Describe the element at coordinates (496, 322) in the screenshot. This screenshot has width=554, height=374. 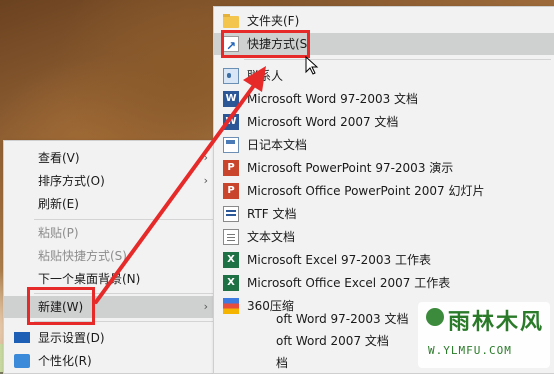
I see `watermark-title: 雨林木风` at that location.